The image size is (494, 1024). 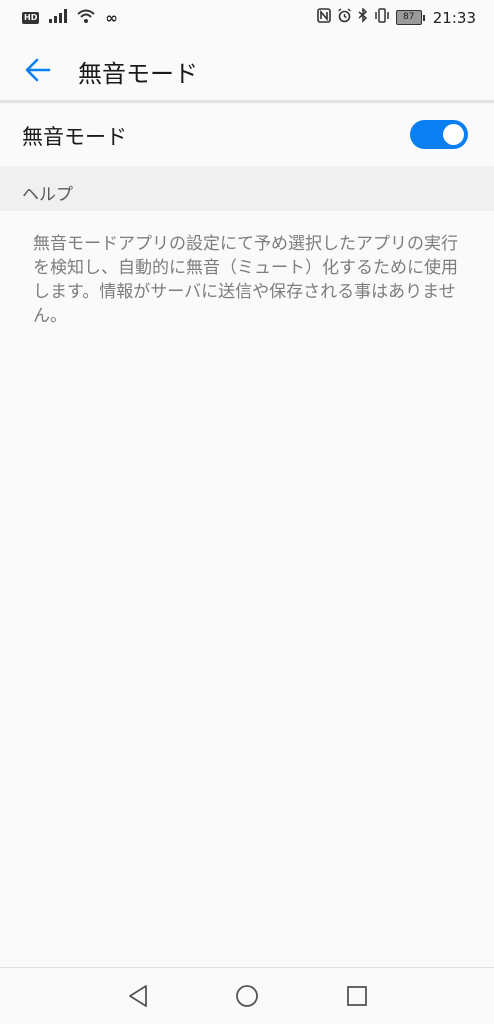 I want to click on battery-icon: 87, so click(x=410, y=17).